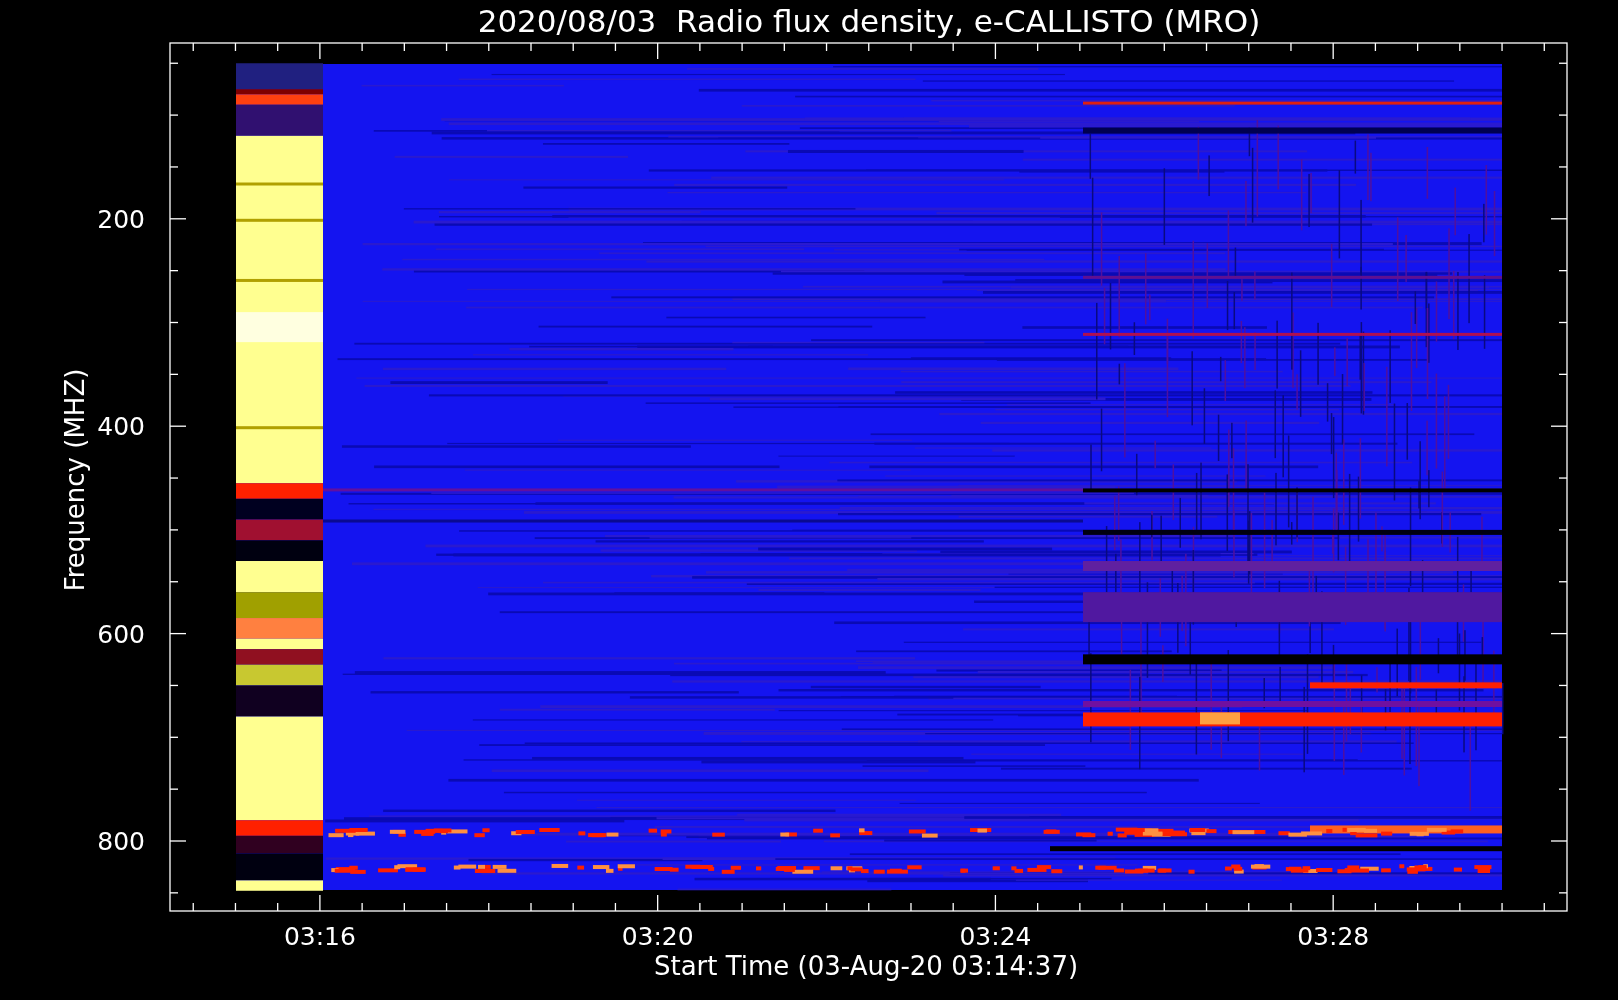 The width and height of the screenshot is (1618, 1000). What do you see at coordinates (121, 841) in the screenshot?
I see `y-tick-label: 800` at bounding box center [121, 841].